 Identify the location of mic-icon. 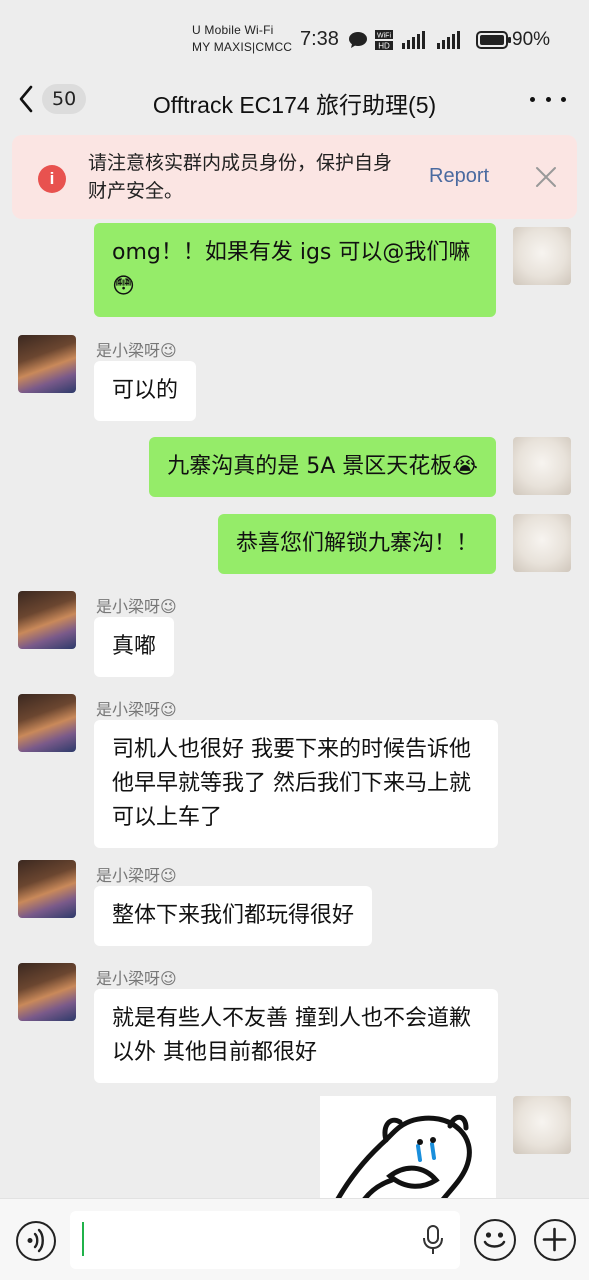
(433, 1240).